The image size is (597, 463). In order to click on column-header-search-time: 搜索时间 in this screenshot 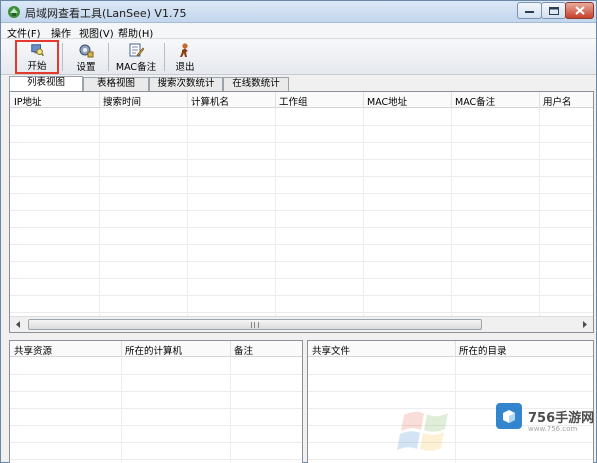, I will do `click(122, 101)`.